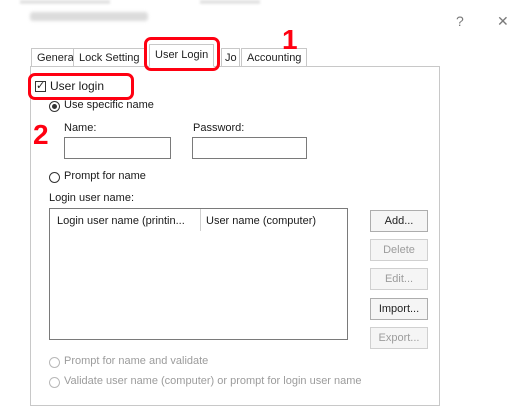  What do you see at coordinates (503, 21) in the screenshot?
I see `close-icon: ✕` at bounding box center [503, 21].